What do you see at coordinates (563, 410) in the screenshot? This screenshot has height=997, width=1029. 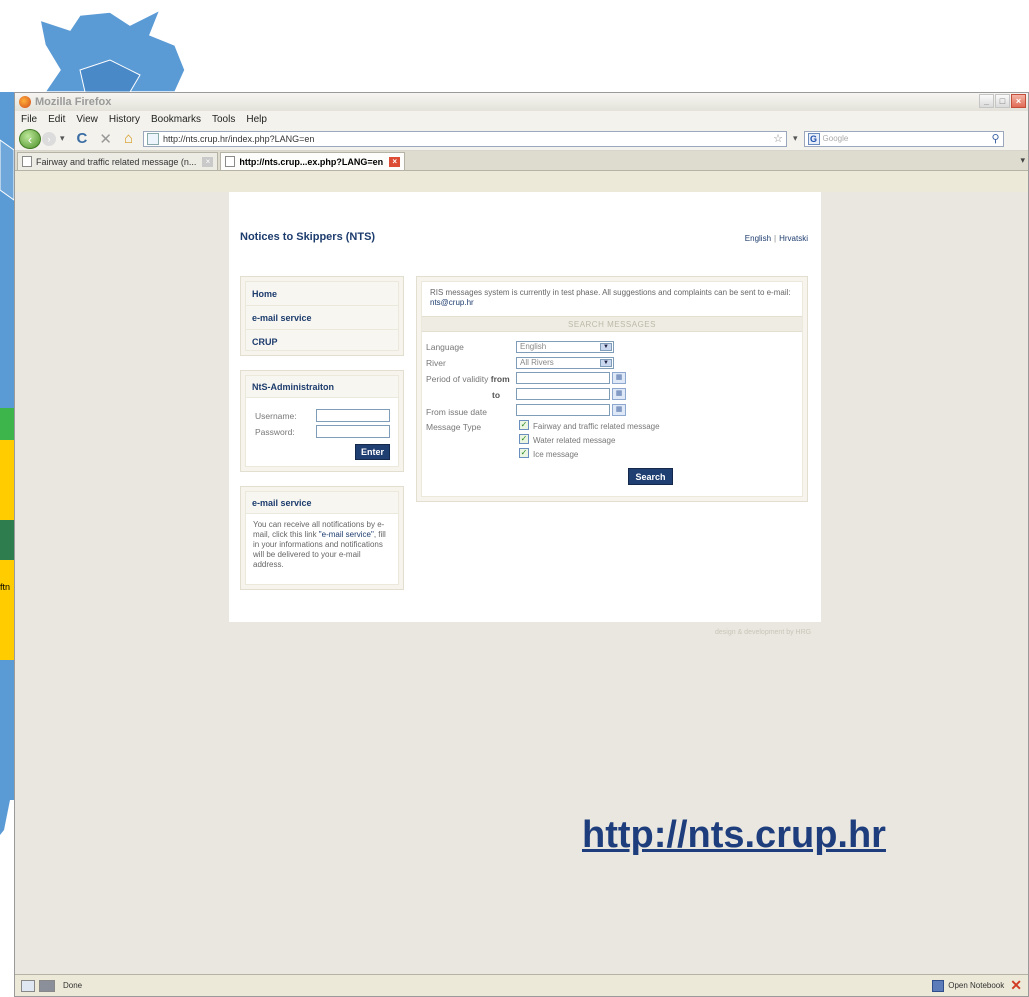 I see `issue-date-input` at bounding box center [563, 410].